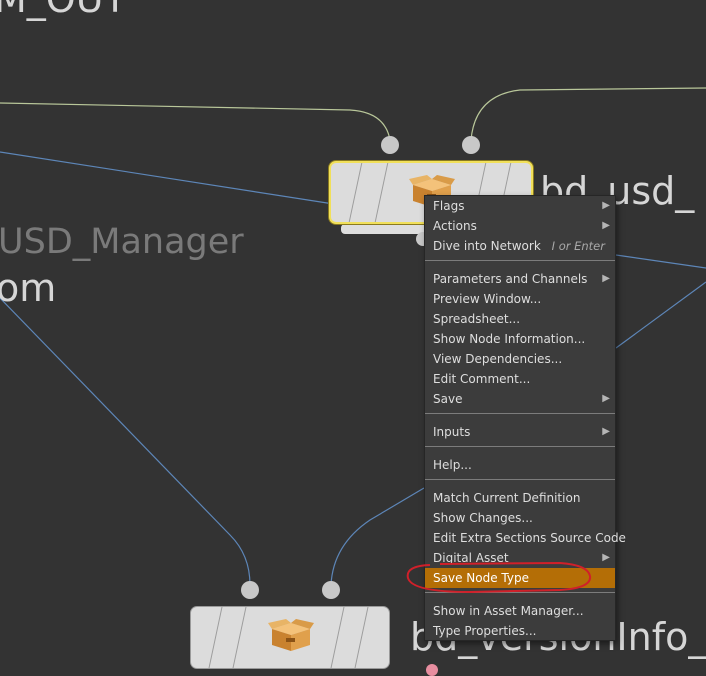 This screenshot has height=676, width=706. Describe the element at coordinates (63, 9) in the screenshot. I see `network-label-top: M_OUT` at that location.